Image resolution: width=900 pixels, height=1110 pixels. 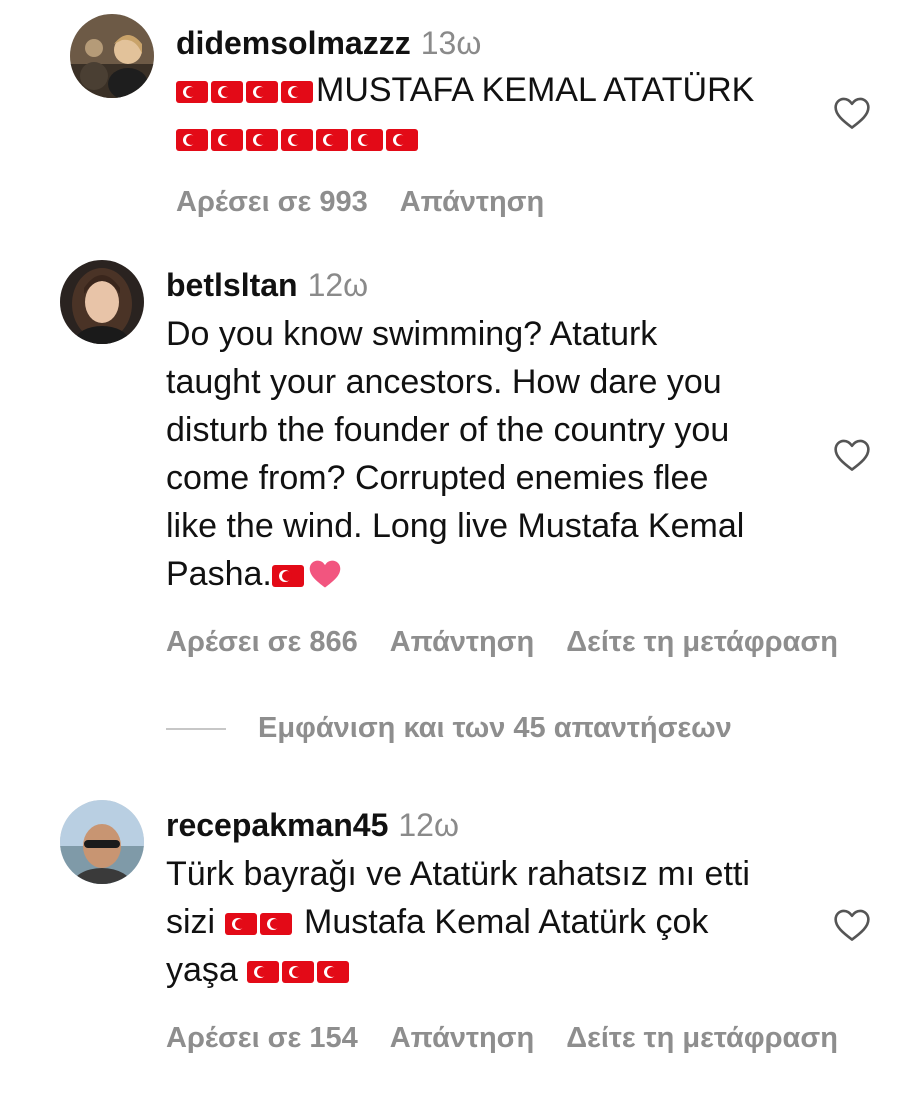 What do you see at coordinates (376, 202) in the screenshot?
I see `comment-actions: Αρέσει σε 993 Απάντηση` at bounding box center [376, 202].